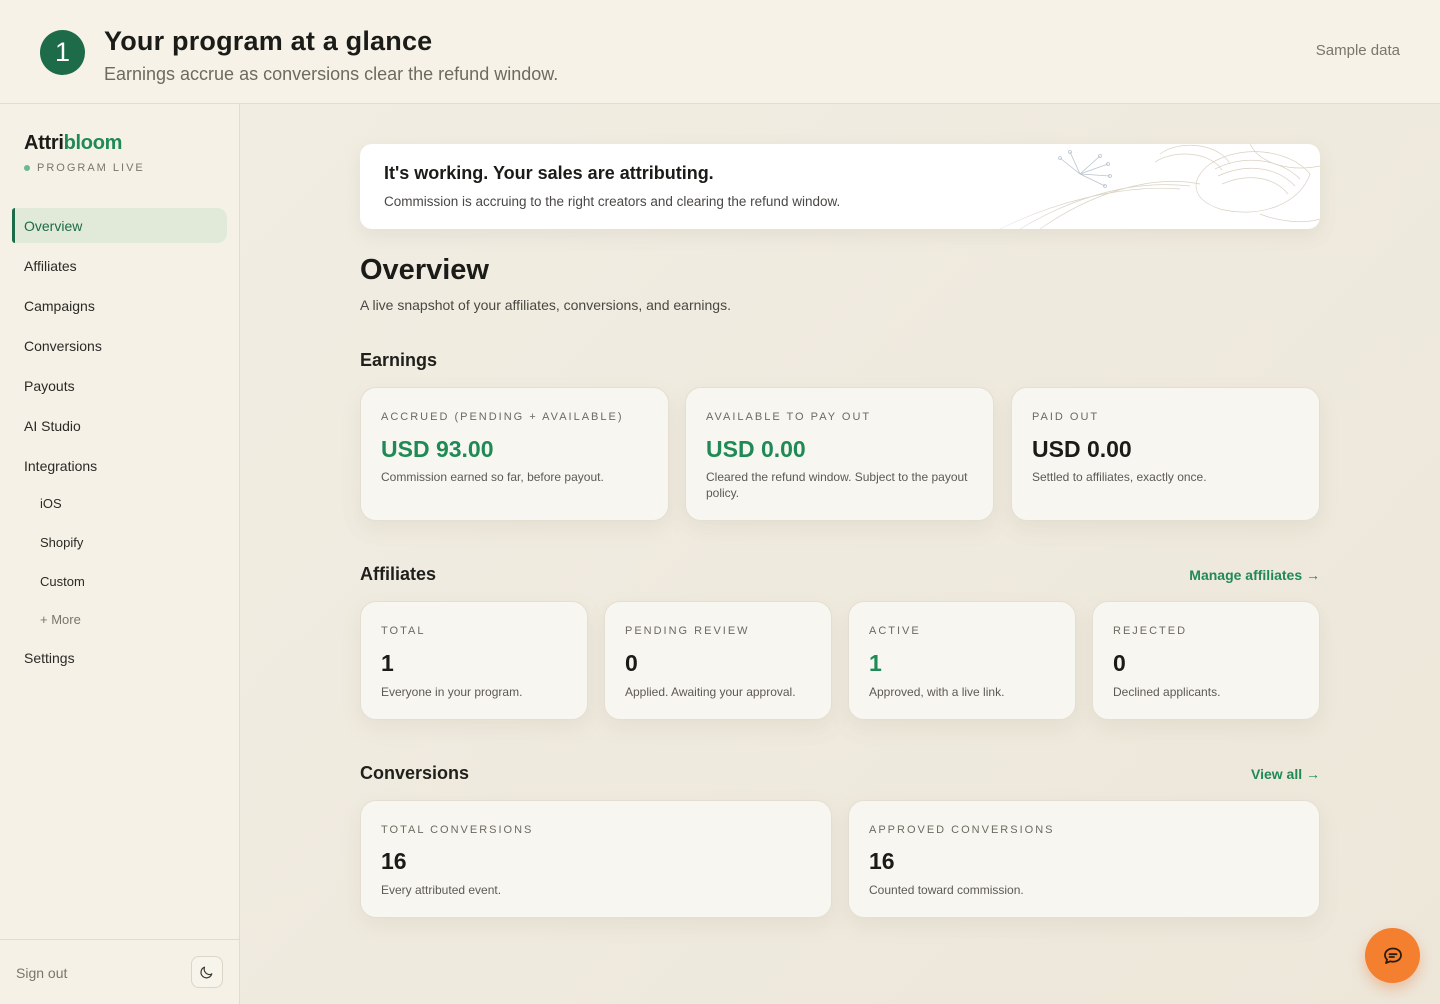 Image resolution: width=1440 pixels, height=1004 pixels. I want to click on card-label: Pending review, so click(687, 631).